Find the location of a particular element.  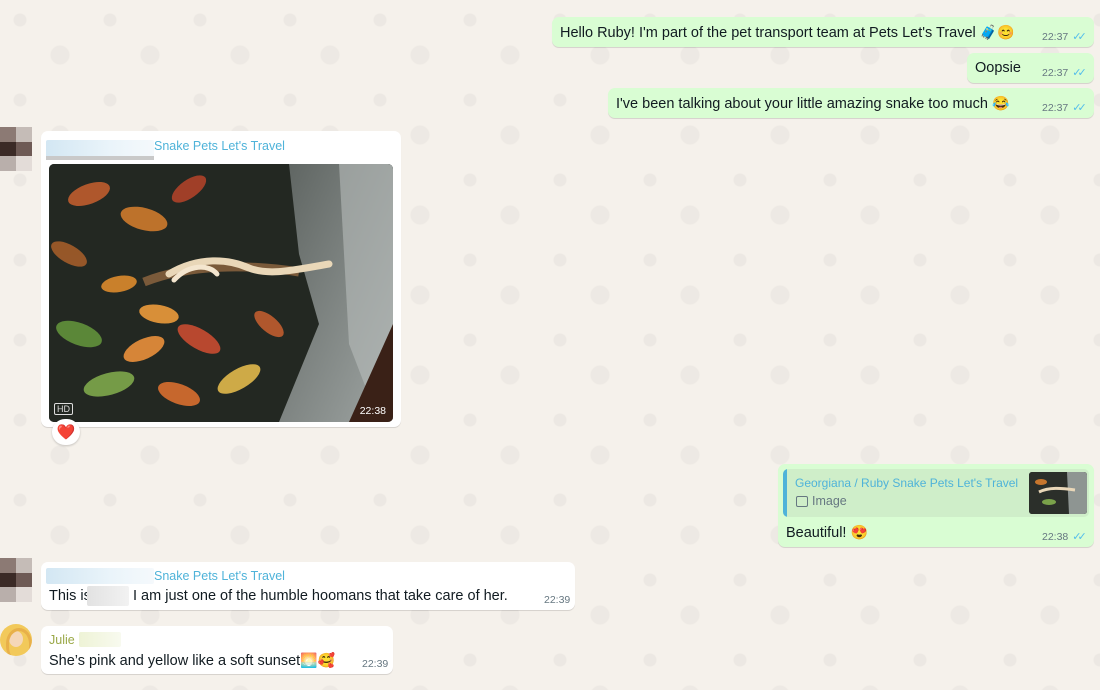

message-body: Beautiful! is located at coordinates (816, 533).